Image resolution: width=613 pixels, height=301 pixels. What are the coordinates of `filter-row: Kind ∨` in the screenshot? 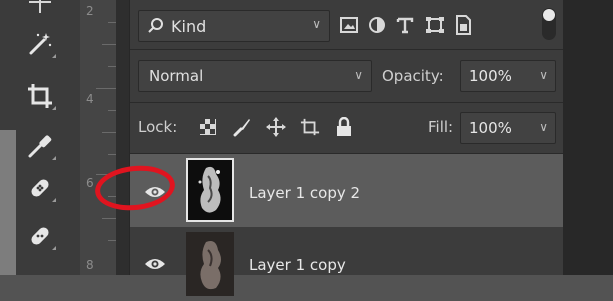 It's located at (347, 24).